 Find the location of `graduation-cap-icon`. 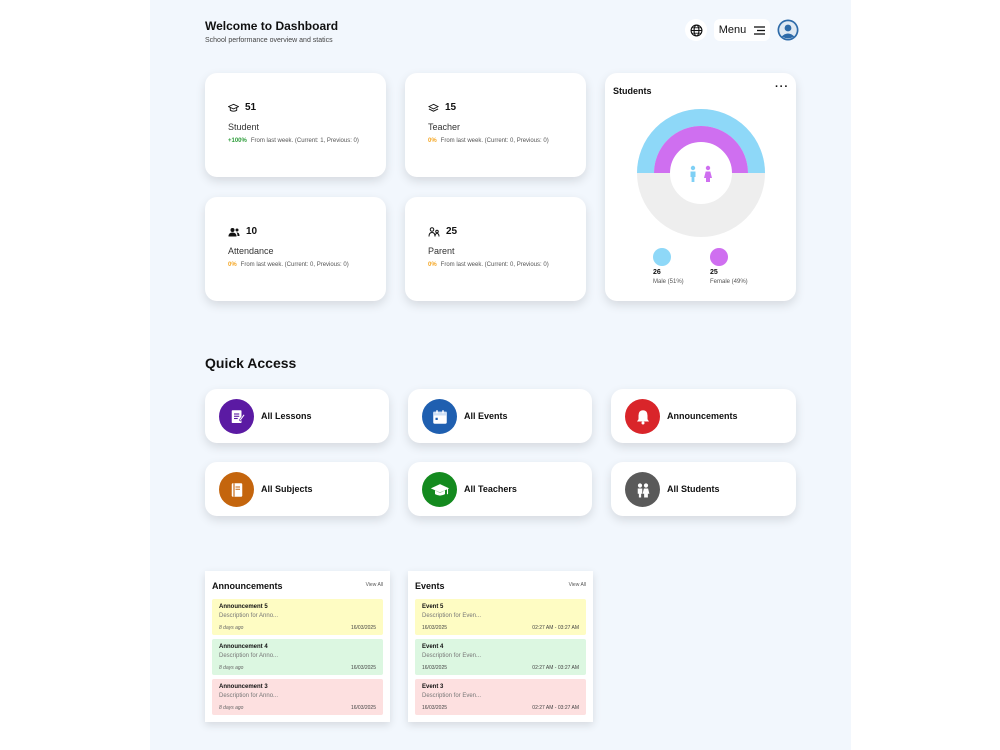

graduation-cap-icon is located at coordinates (233, 107).